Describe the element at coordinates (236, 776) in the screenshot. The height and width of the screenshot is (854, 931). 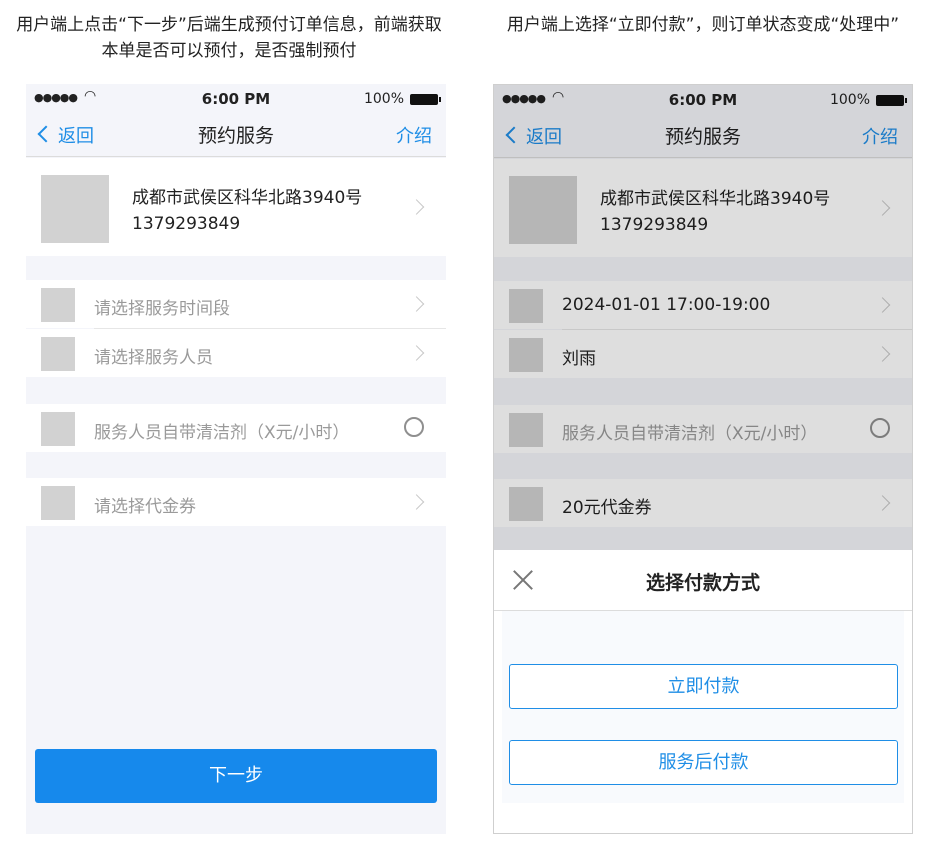
I see `next-step-button: 下一步` at that location.